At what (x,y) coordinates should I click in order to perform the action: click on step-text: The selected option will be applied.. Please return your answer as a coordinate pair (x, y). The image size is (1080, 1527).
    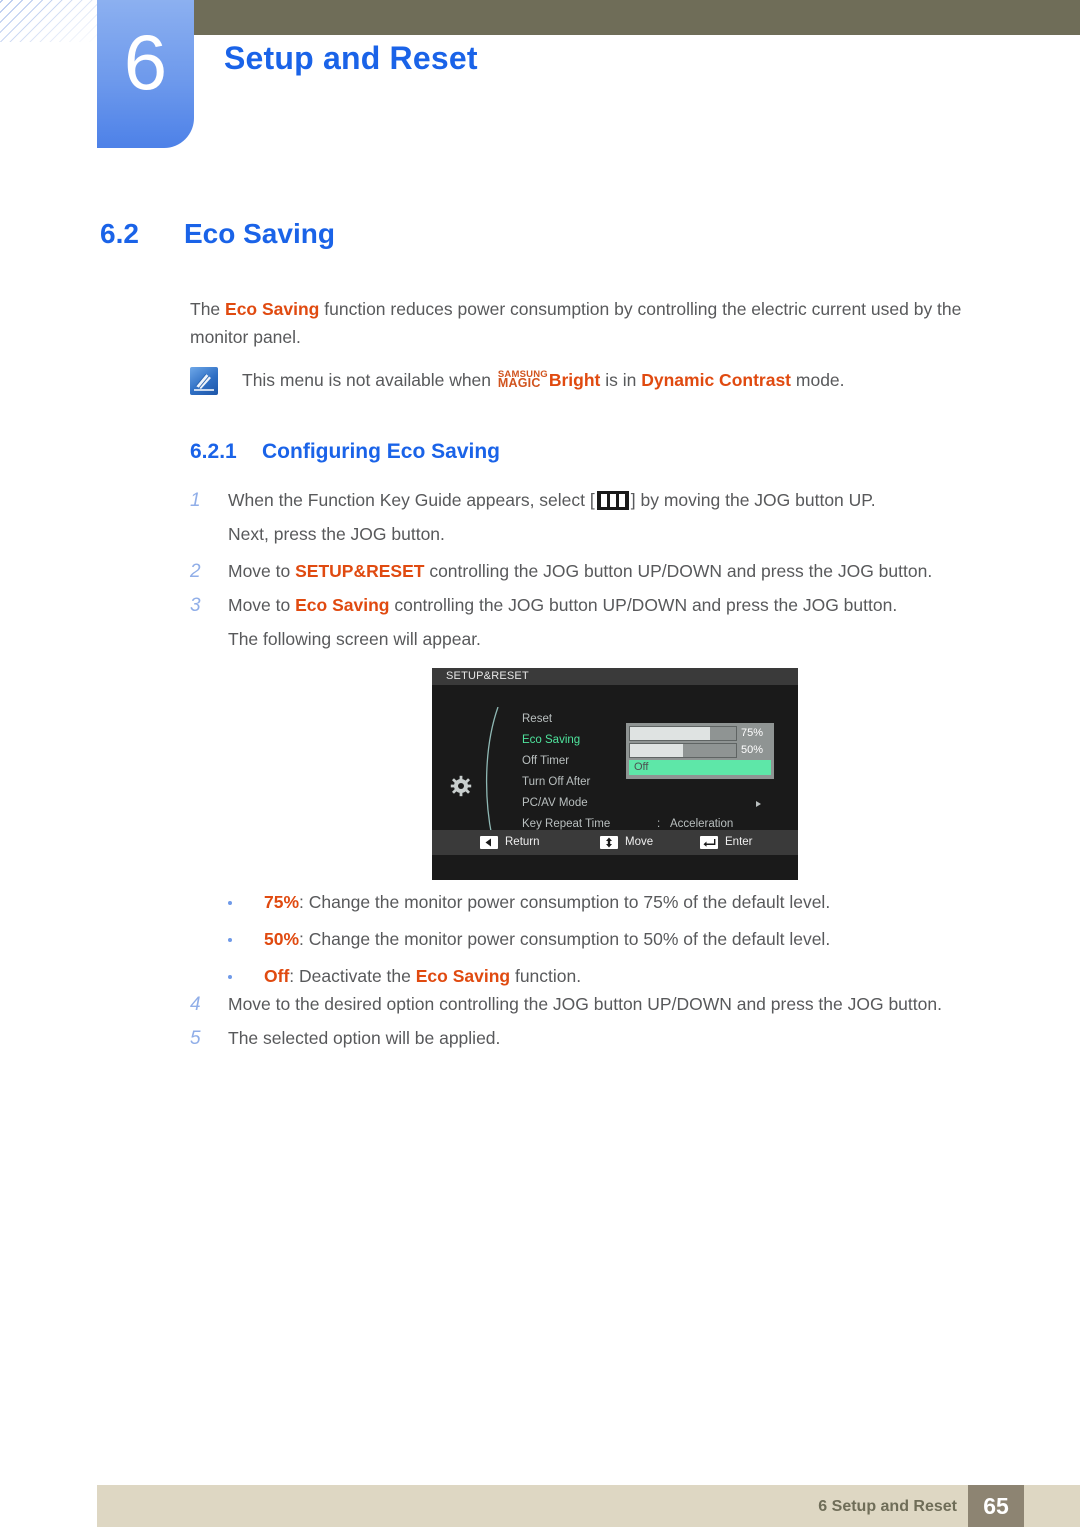
    Looking at the image, I should click on (364, 1038).